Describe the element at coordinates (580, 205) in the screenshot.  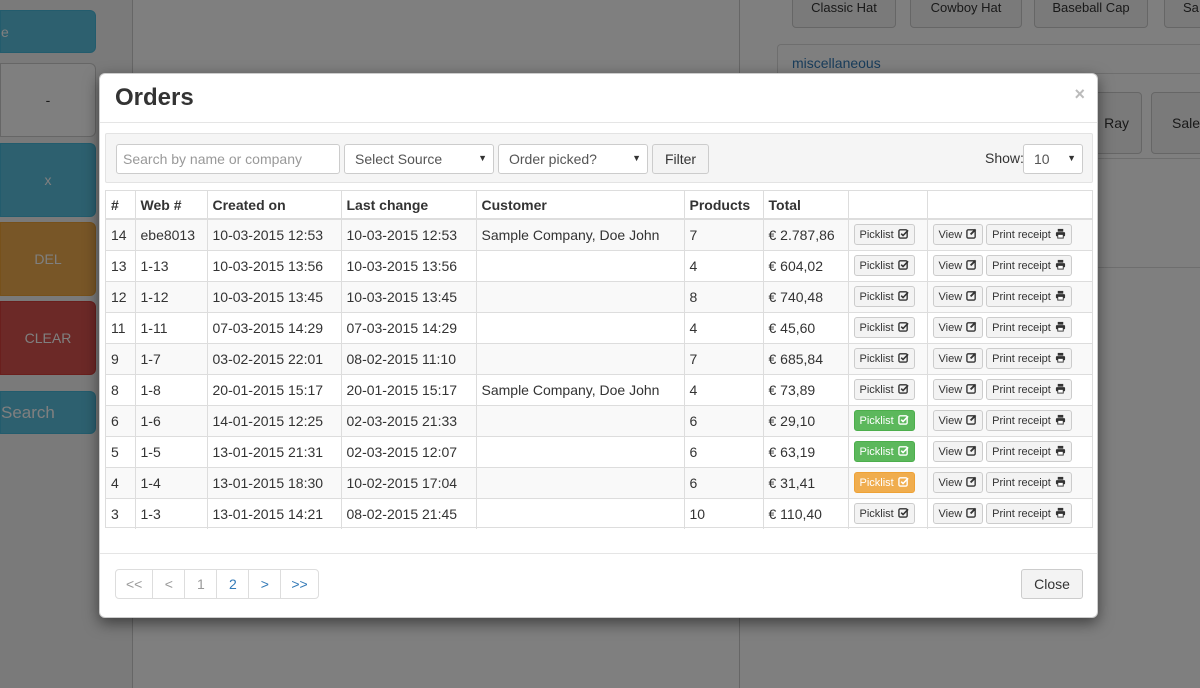
I see `column-header: Customer` at that location.